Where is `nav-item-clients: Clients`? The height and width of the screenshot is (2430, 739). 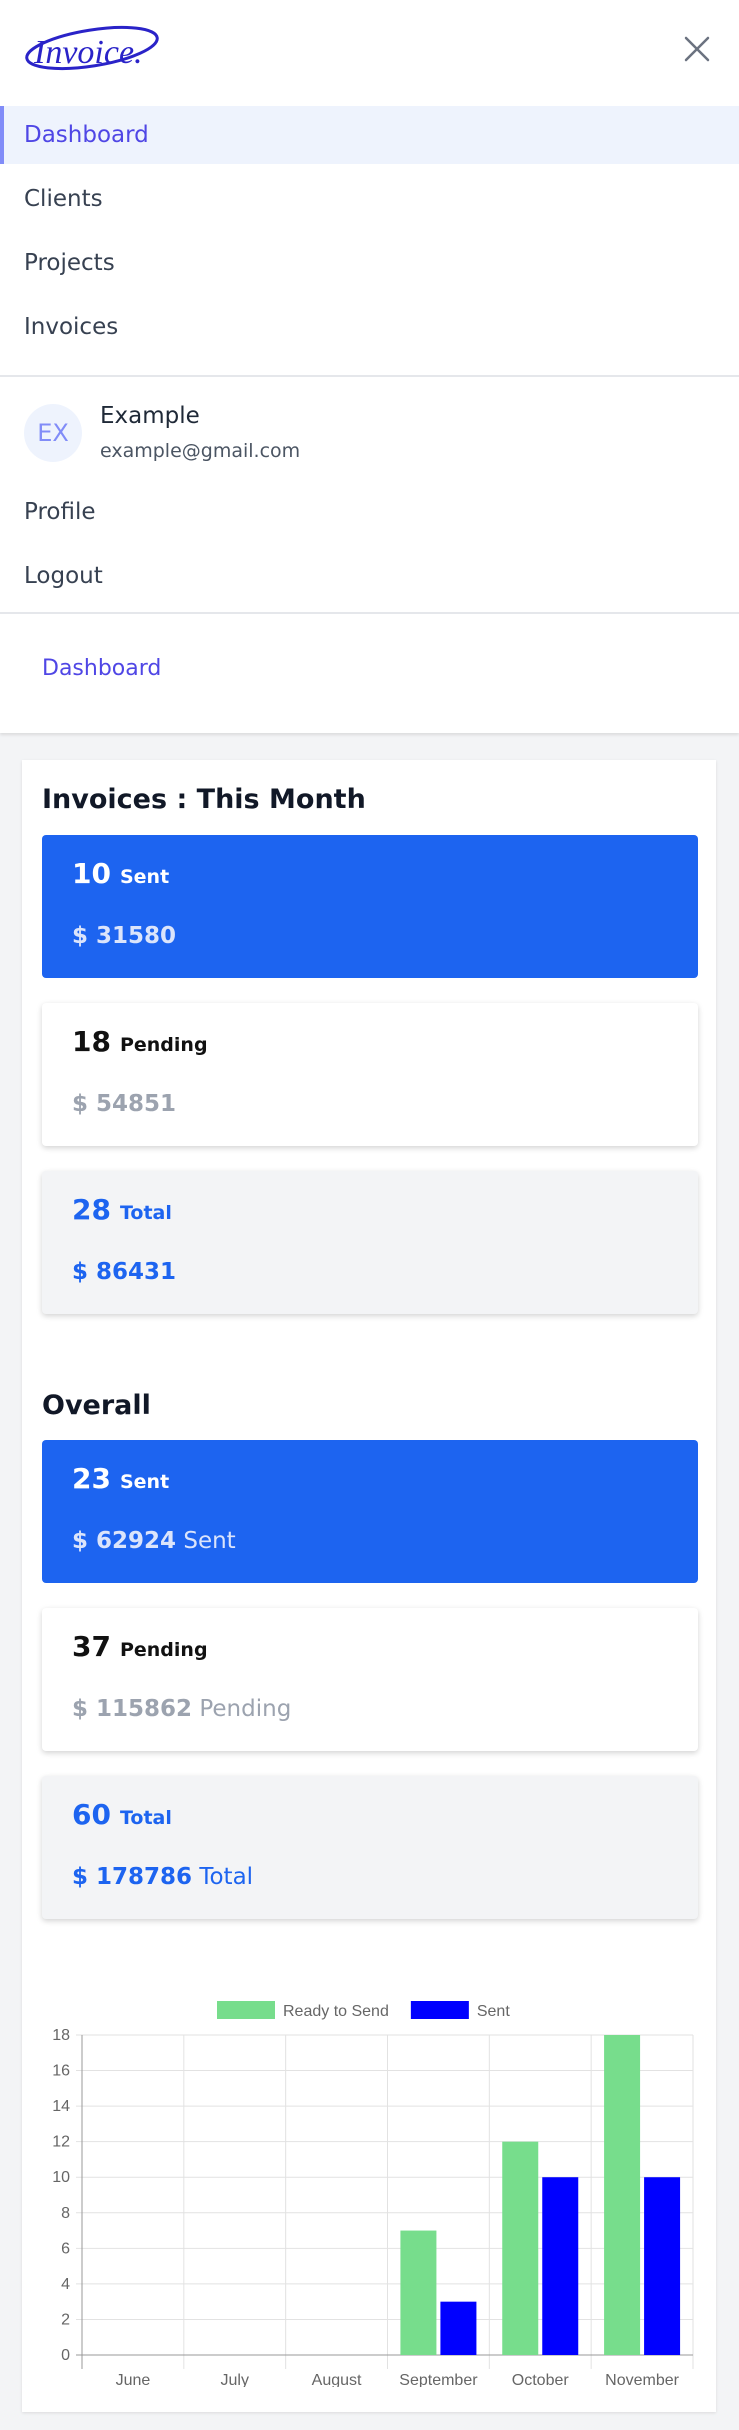
nav-item-clients: Clients is located at coordinates (369, 199).